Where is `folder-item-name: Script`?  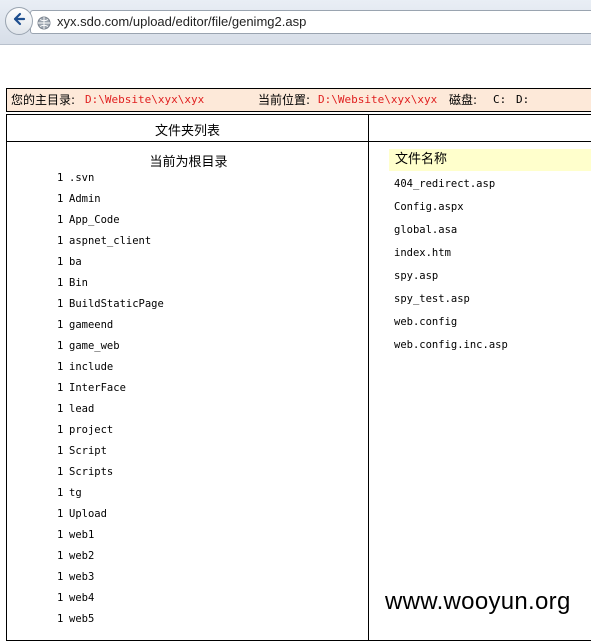 folder-item-name: Script is located at coordinates (88, 451).